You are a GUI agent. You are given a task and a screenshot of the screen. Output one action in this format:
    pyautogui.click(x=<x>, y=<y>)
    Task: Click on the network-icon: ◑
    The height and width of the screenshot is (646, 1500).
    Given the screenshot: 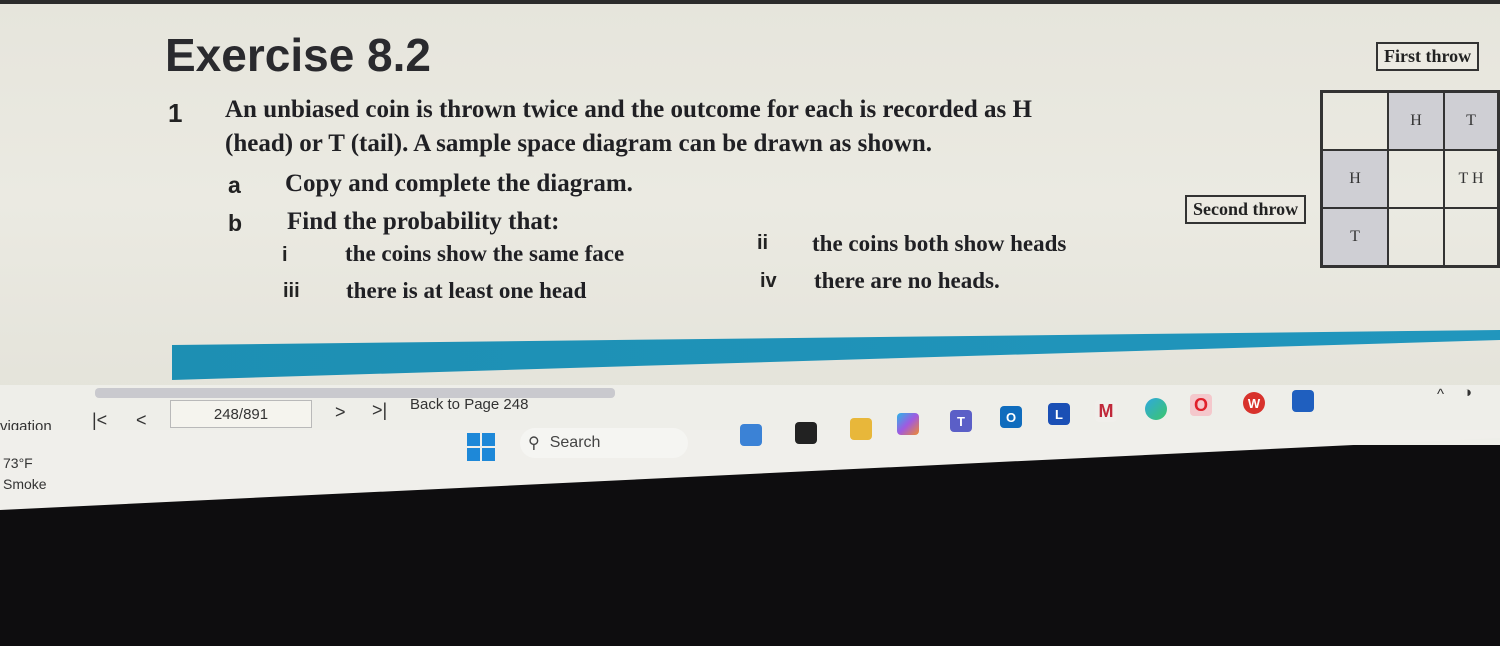 What is the action you would take?
    pyautogui.click(x=1467, y=392)
    